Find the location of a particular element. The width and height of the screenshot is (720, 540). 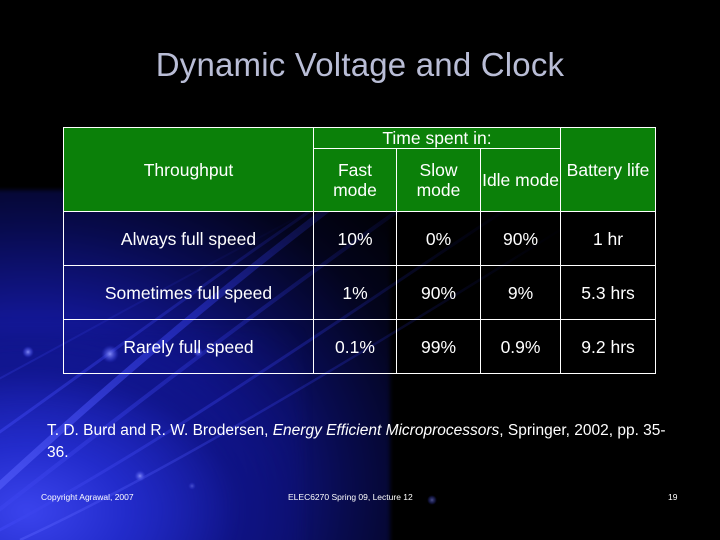

cell-battery-life: 9.2 hrs is located at coordinates (608, 347).